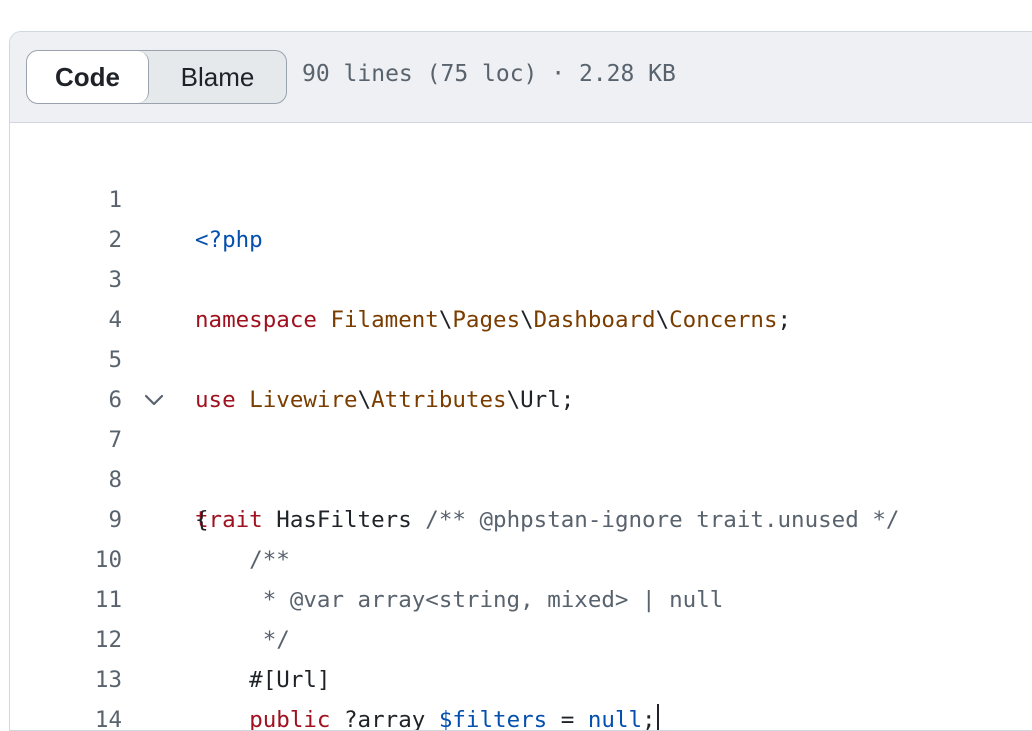 Image resolution: width=1032 pixels, height=731 pixels. Describe the element at coordinates (521, 296) in the screenshot. I see `code-line: 4` at that location.